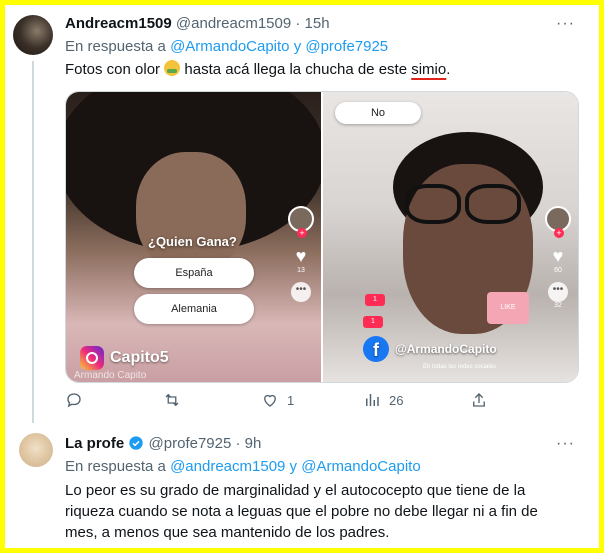 Image resolution: width=604 pixels, height=553 pixels. What do you see at coordinates (508, 308) in the screenshot?
I see `like-overlay-box: LIKE` at bounding box center [508, 308].